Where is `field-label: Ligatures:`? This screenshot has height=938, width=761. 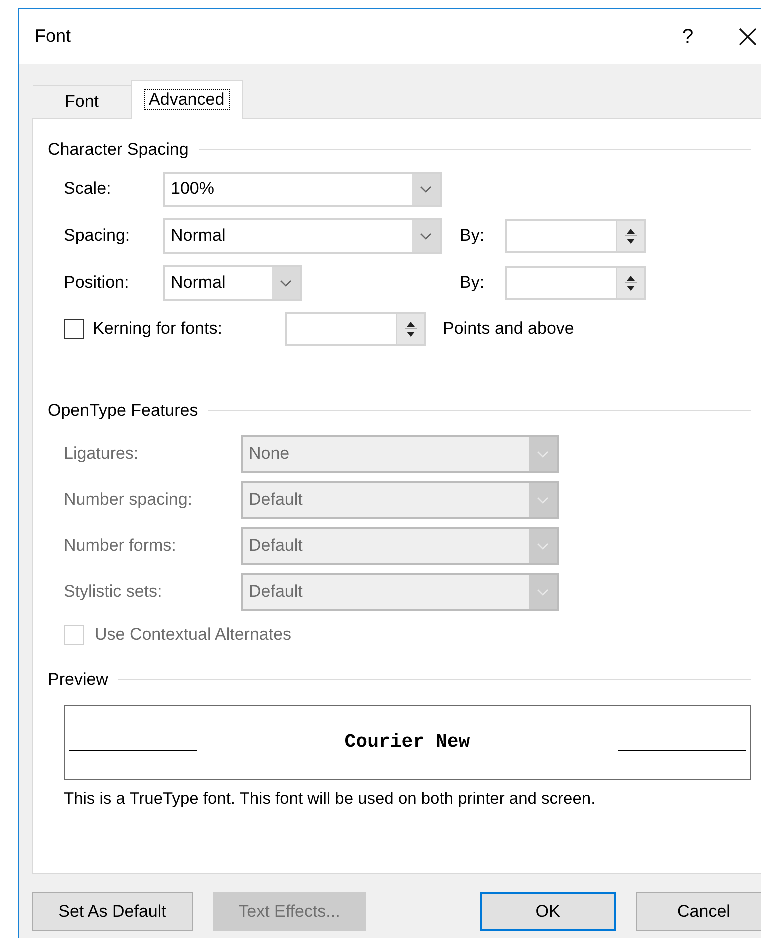 field-label: Ligatures: is located at coordinates (102, 454).